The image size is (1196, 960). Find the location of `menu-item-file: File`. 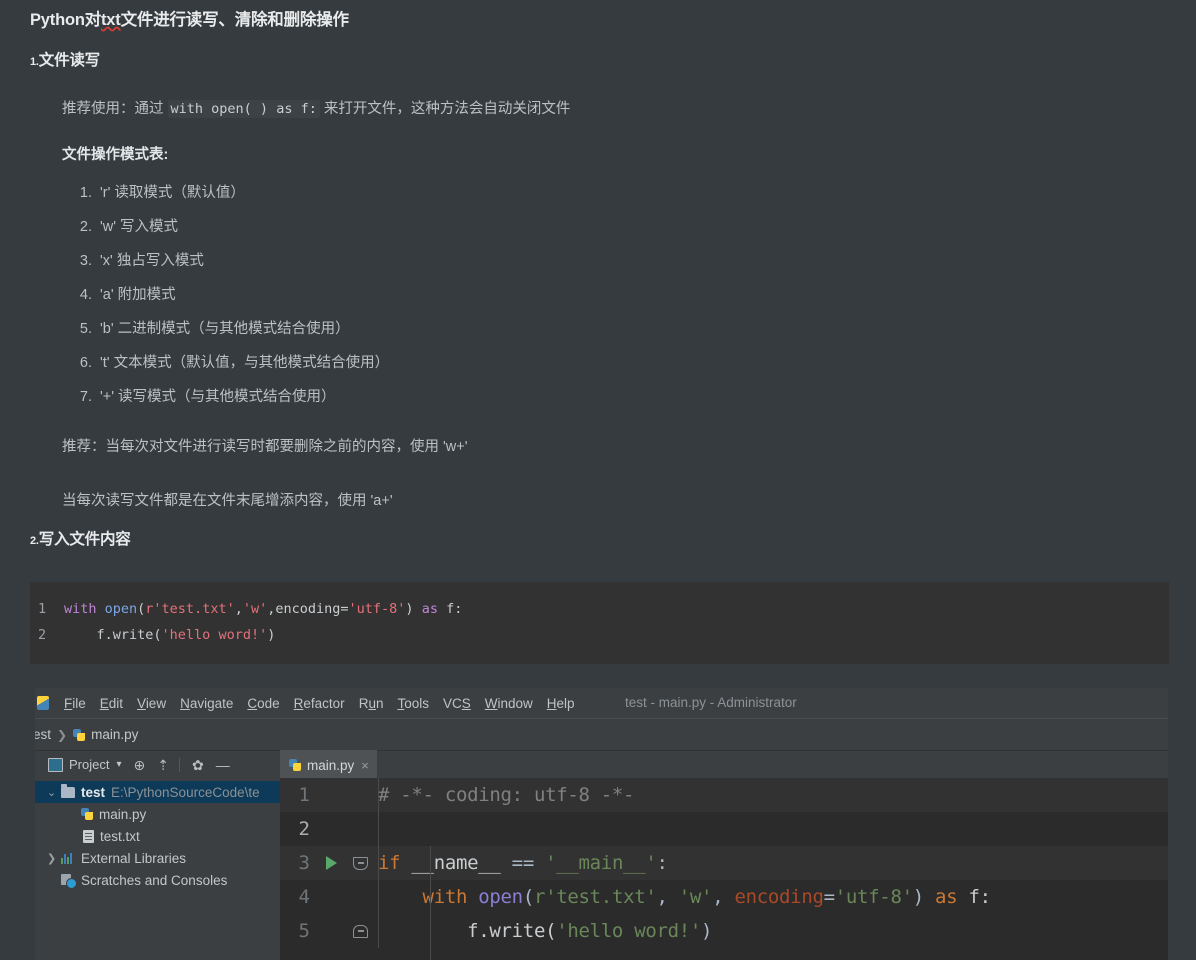

menu-item-file: File is located at coordinates (75, 703).